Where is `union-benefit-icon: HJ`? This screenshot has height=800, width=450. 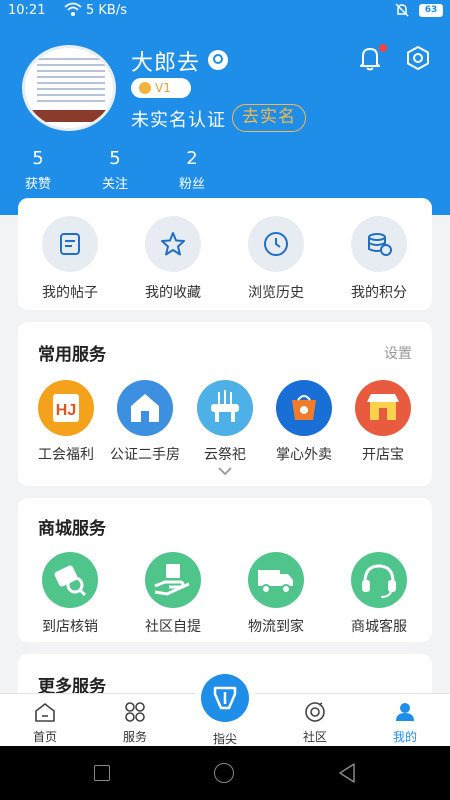
union-benefit-icon: HJ is located at coordinates (66, 408).